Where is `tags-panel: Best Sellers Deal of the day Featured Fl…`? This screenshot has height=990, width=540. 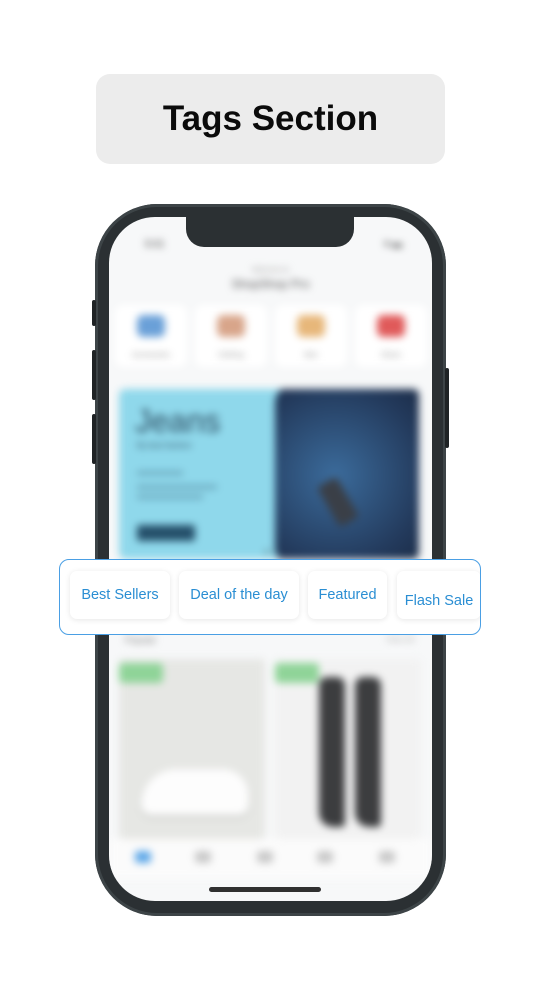 tags-panel: Best Sellers Deal of the day Featured Fl… is located at coordinates (270, 597).